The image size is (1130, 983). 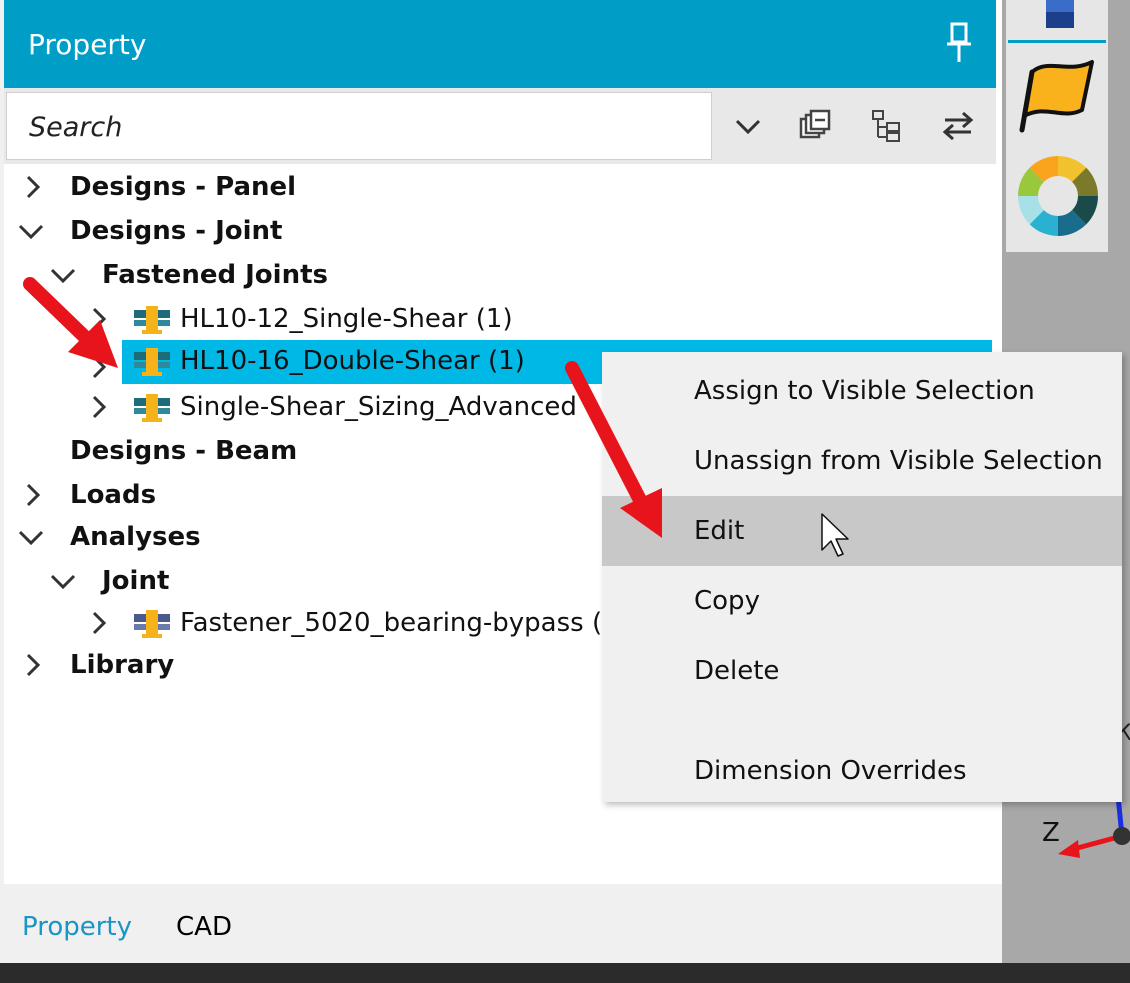 What do you see at coordinates (959, 43) in the screenshot?
I see `pin-icon` at bounding box center [959, 43].